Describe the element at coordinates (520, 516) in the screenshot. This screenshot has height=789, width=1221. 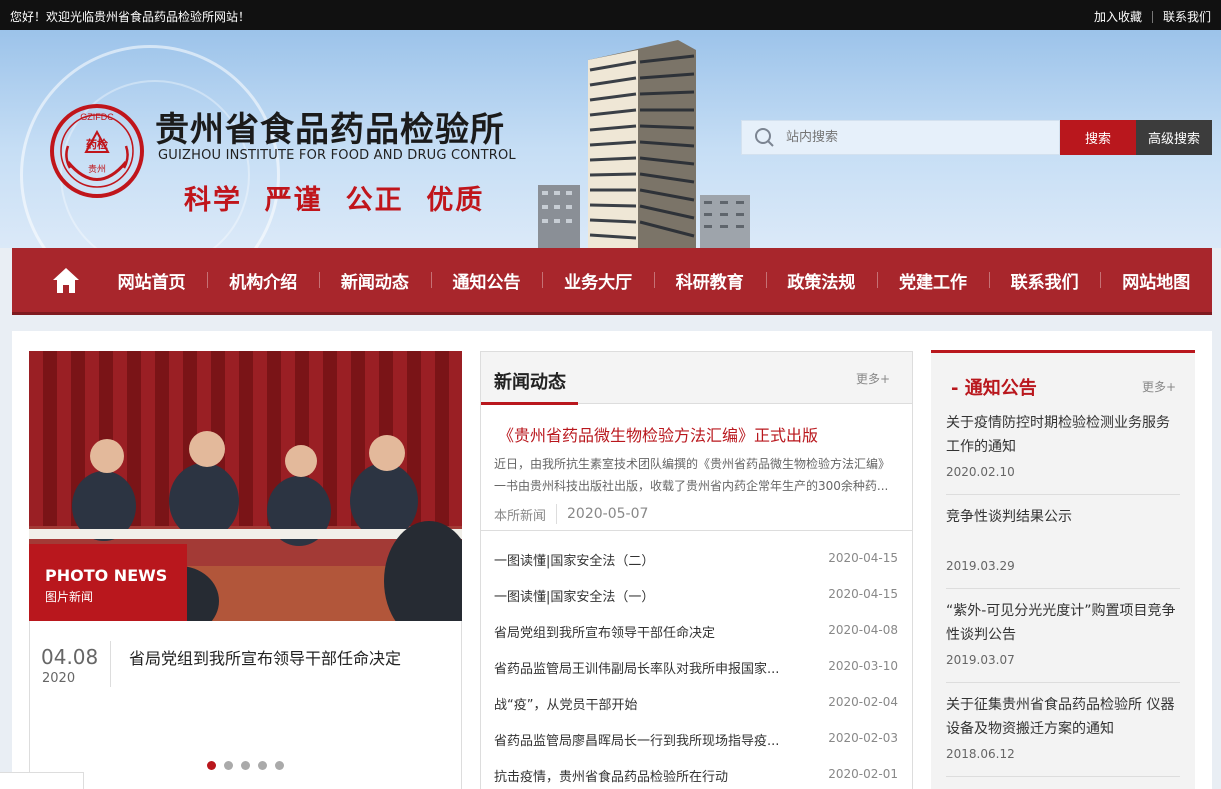
I see `featured-news-source: 本所新闻` at that location.